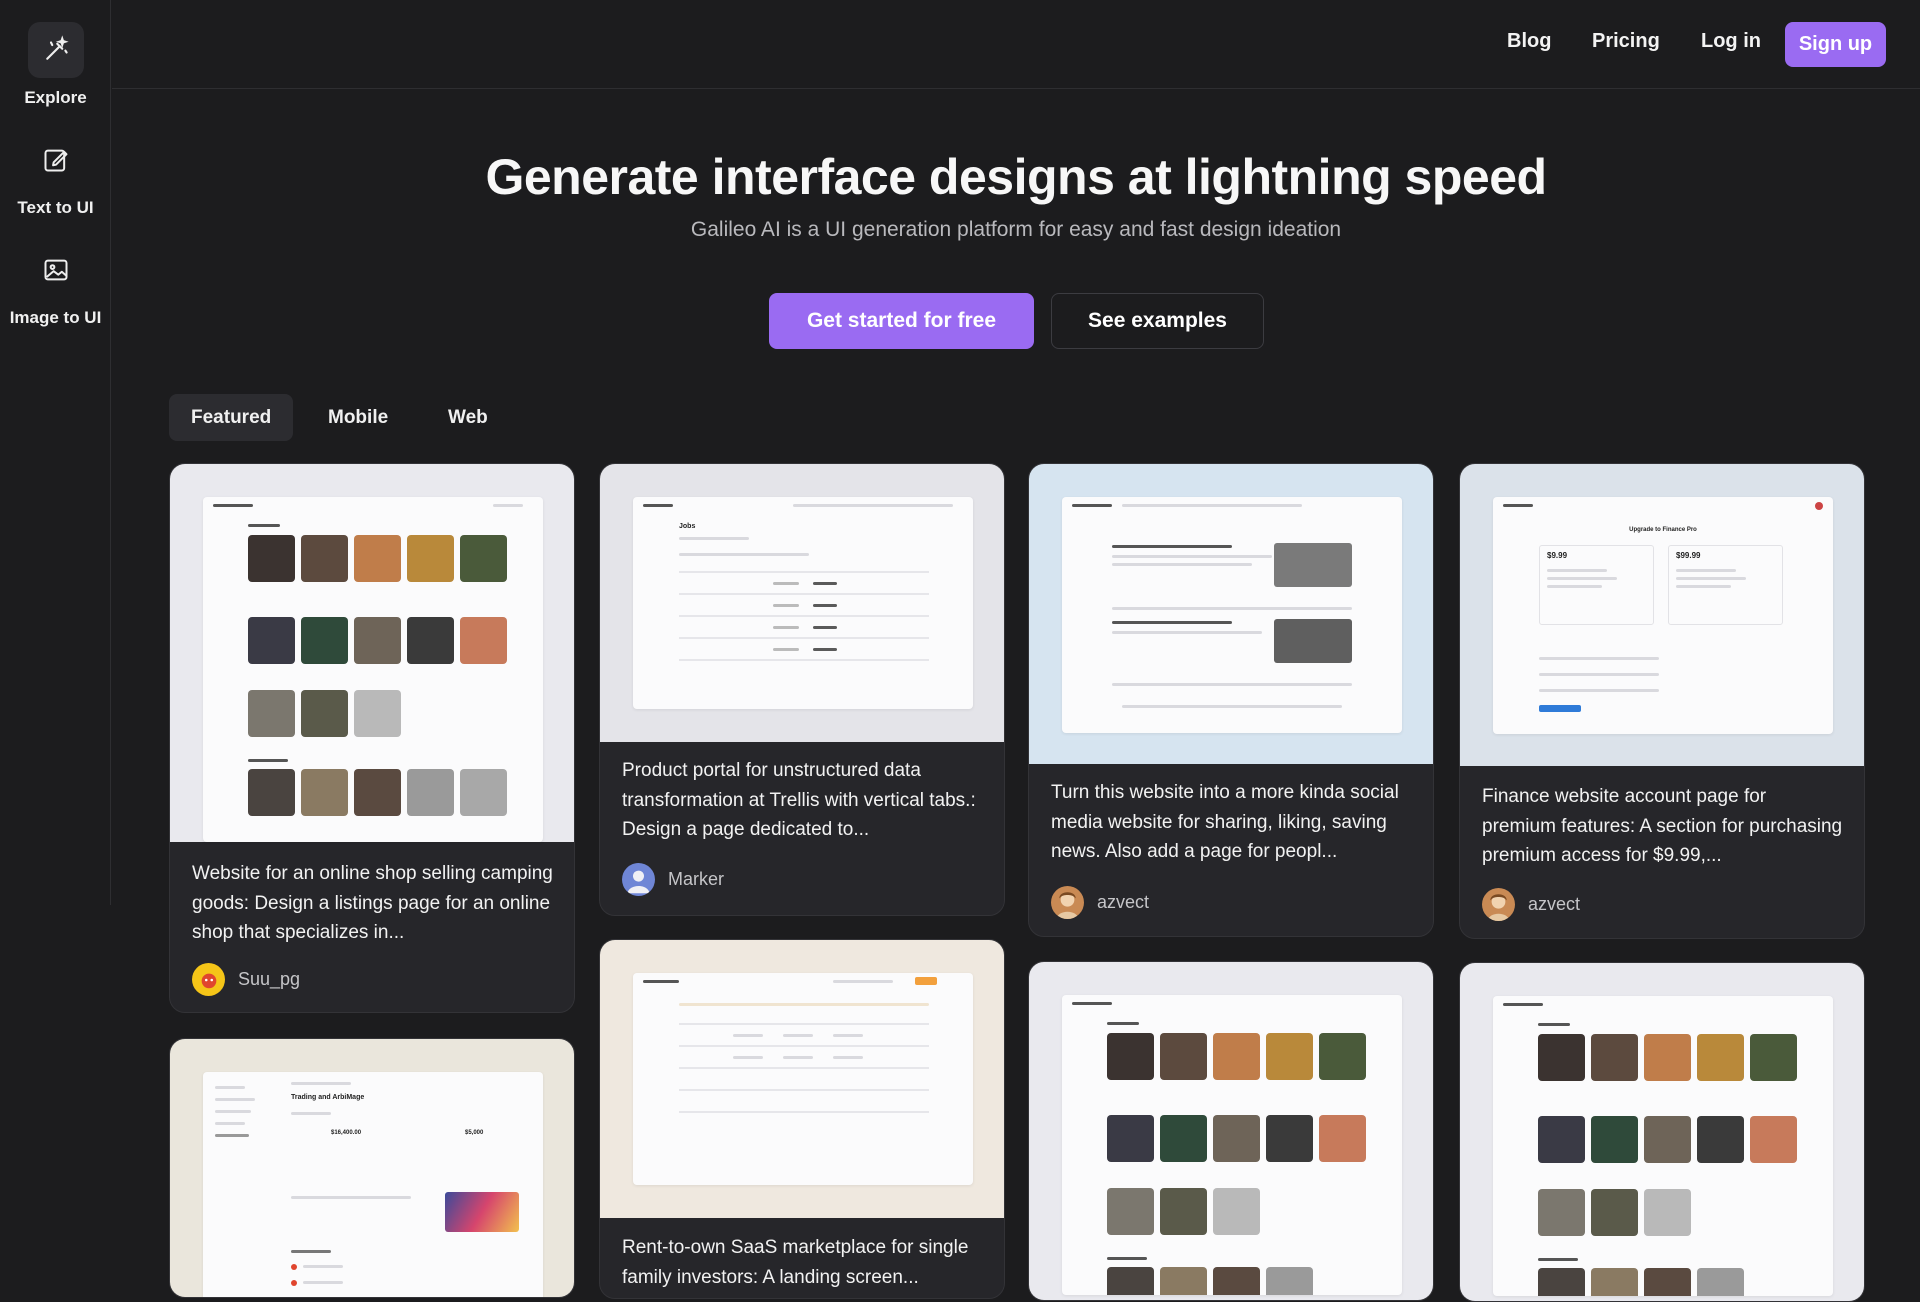 Image resolution: width=1920 pixels, height=1302 pixels. I want to click on preview-page: Trading and ArbiMage $16,400.00 $5,000, so click(373, 1184).